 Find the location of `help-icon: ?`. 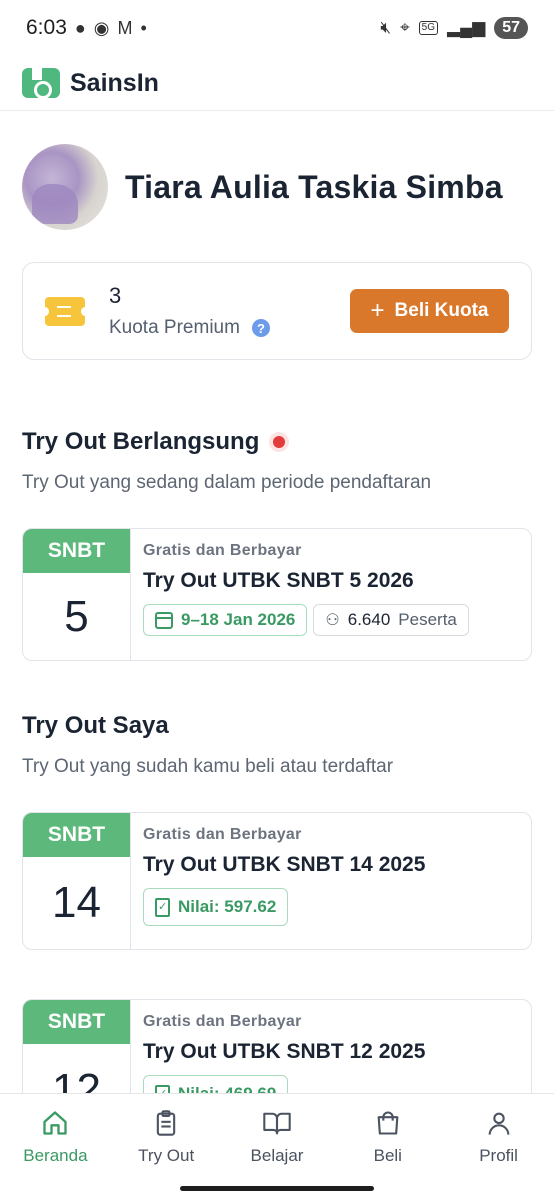

help-icon: ? is located at coordinates (260, 328).